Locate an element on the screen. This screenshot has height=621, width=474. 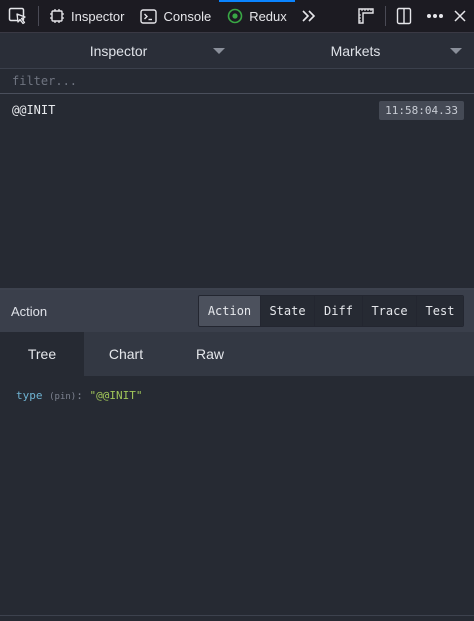
redux-icon is located at coordinates (235, 16).